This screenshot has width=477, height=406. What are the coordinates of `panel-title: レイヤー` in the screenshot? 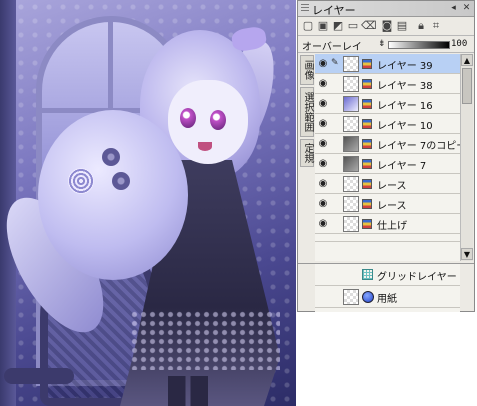 It's located at (334, 10).